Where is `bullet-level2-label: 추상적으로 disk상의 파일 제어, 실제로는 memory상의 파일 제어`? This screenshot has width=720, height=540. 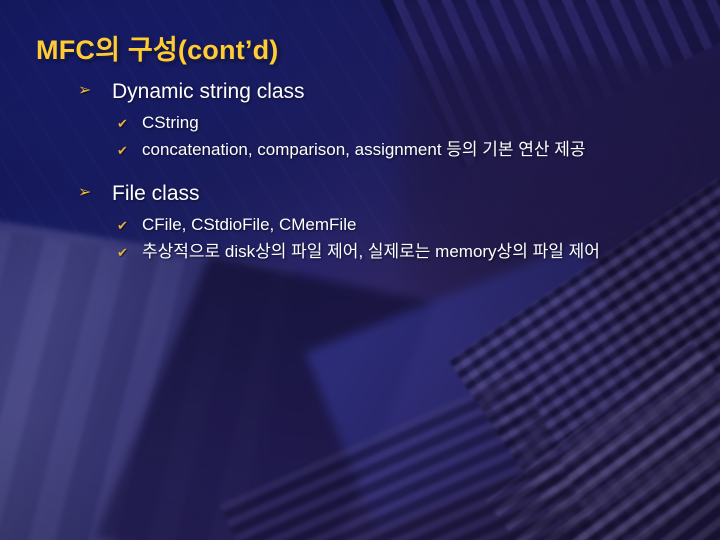
bullet-level2-label: 추상적으로 disk상의 파일 제어, 실제로는 memory상의 파일 제어 is located at coordinates (371, 251).